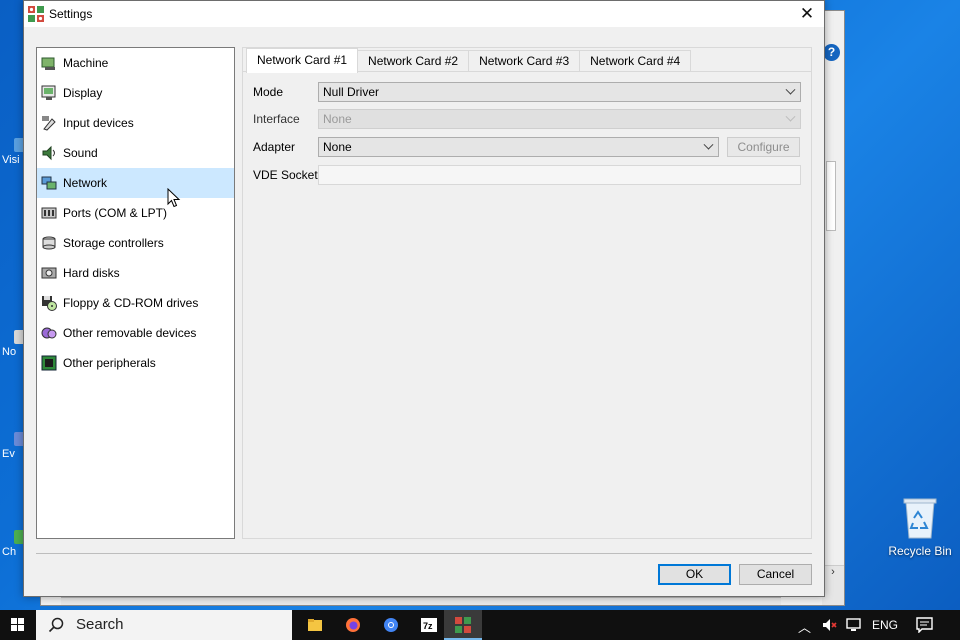  I want to click on vde-socket-row: VDE Socket, so click(528, 175).